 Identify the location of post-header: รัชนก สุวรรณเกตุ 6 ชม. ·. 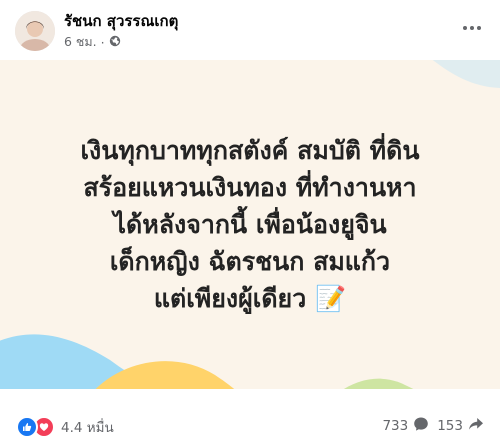
(250, 30).